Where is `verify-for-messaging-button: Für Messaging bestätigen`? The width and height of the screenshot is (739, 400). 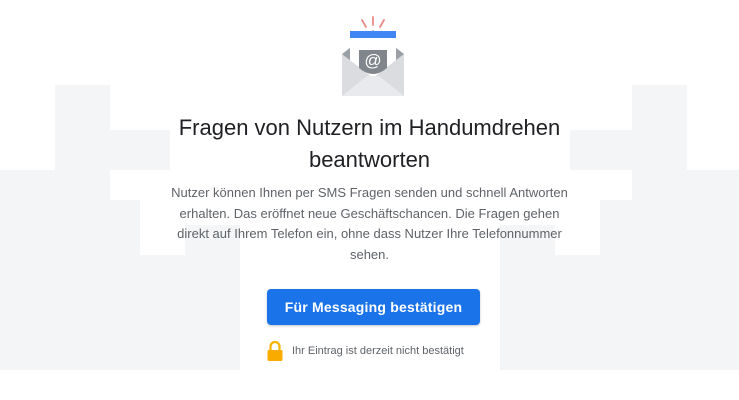
verify-for-messaging-button: Für Messaging bestätigen is located at coordinates (373, 307).